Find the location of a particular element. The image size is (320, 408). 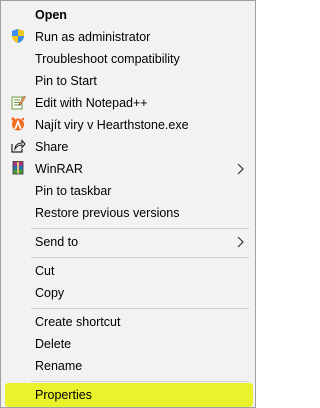

menu-item-label: Pin to Start is located at coordinates (66, 81).